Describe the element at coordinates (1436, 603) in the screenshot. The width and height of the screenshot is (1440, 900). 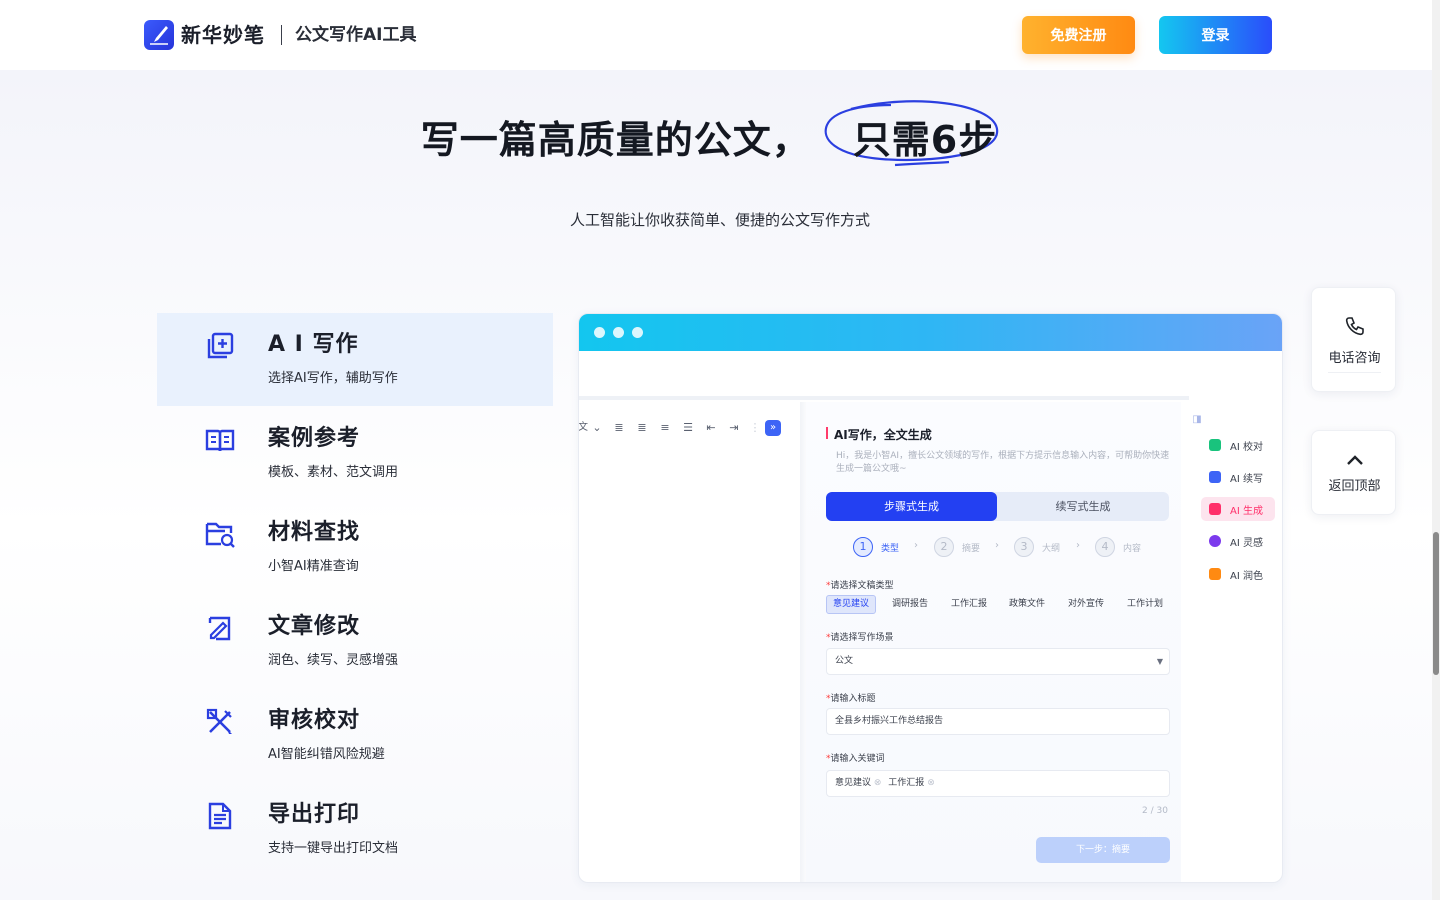
I see `scrollbar-thumb` at that location.